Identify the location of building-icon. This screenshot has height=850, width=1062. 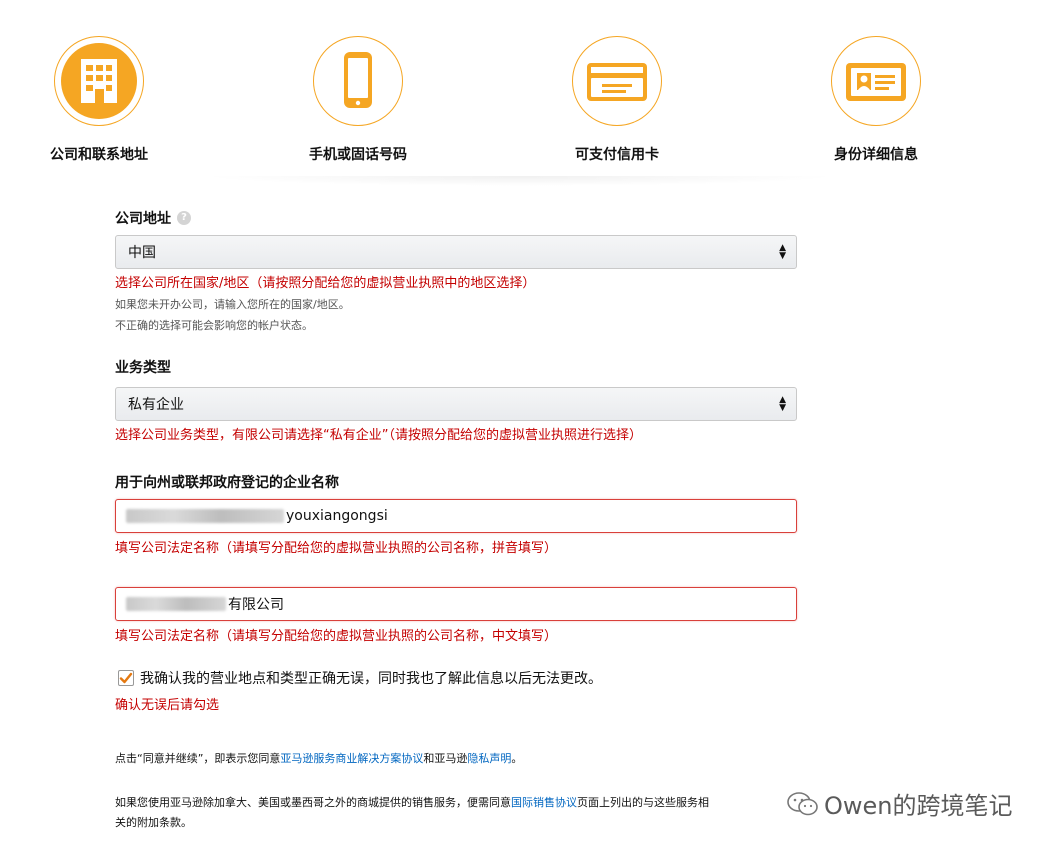
(99, 81).